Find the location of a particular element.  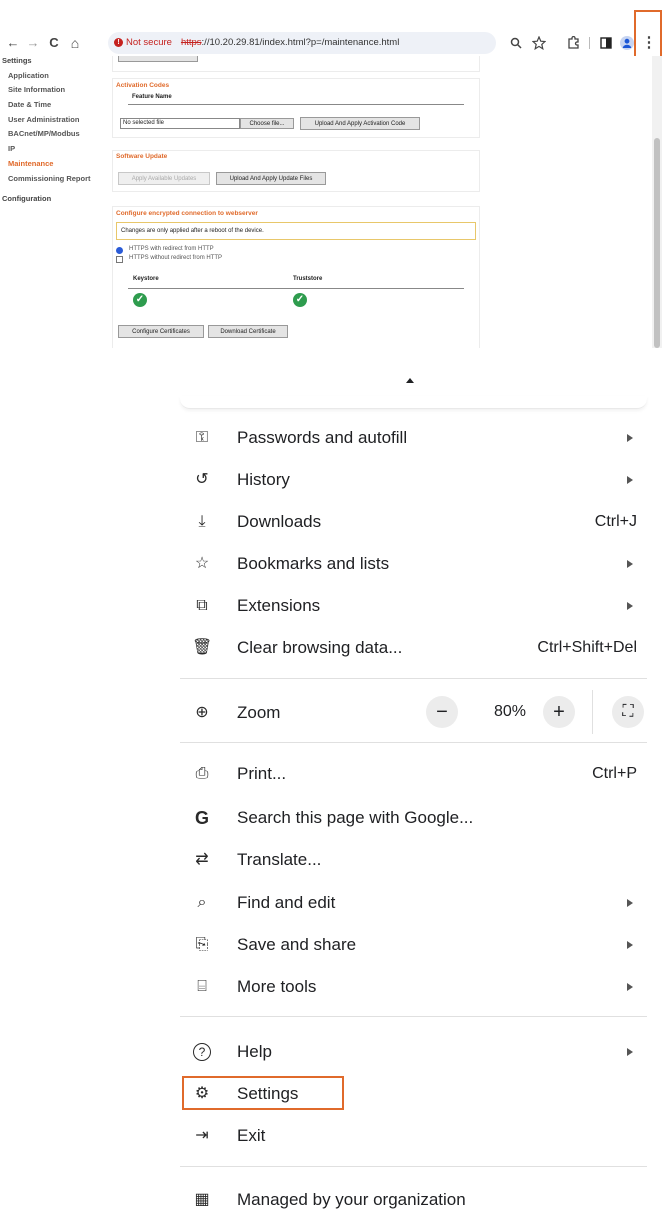

menu-item-managed: ▦ Managed by your organization is located at coordinates (413, 1200).